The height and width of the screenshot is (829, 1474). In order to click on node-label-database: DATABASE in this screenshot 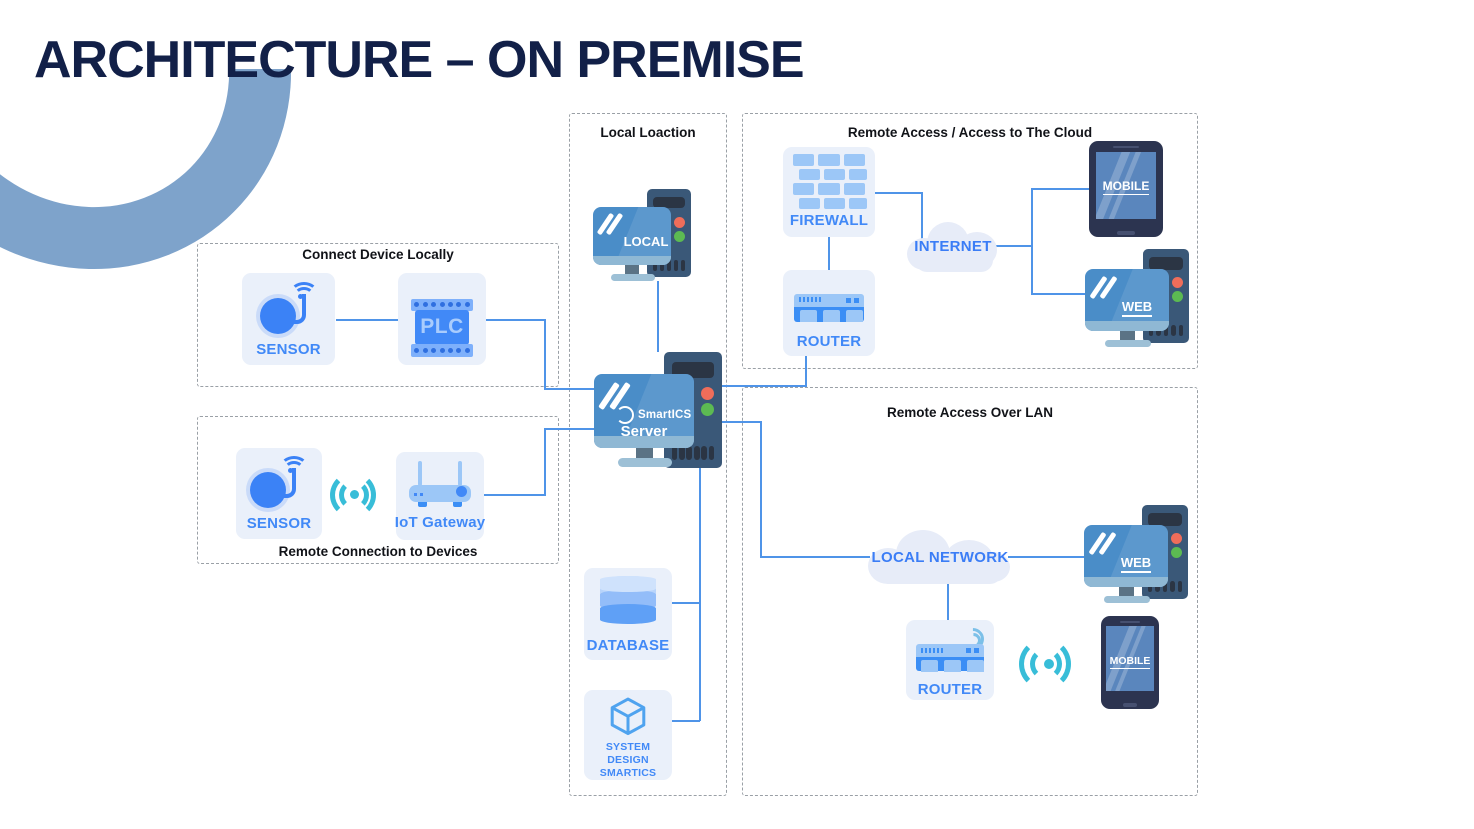, I will do `click(628, 645)`.